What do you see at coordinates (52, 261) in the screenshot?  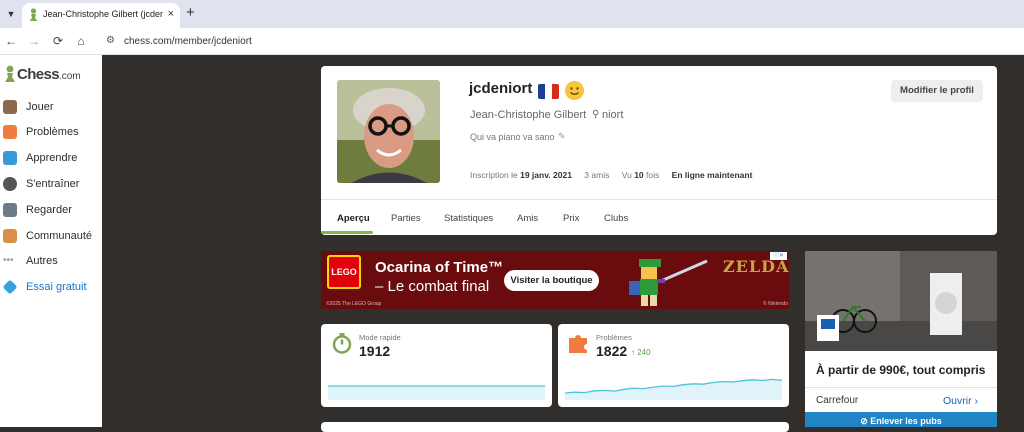 I see `sidebar-item-autres: ••• Autres` at bounding box center [52, 261].